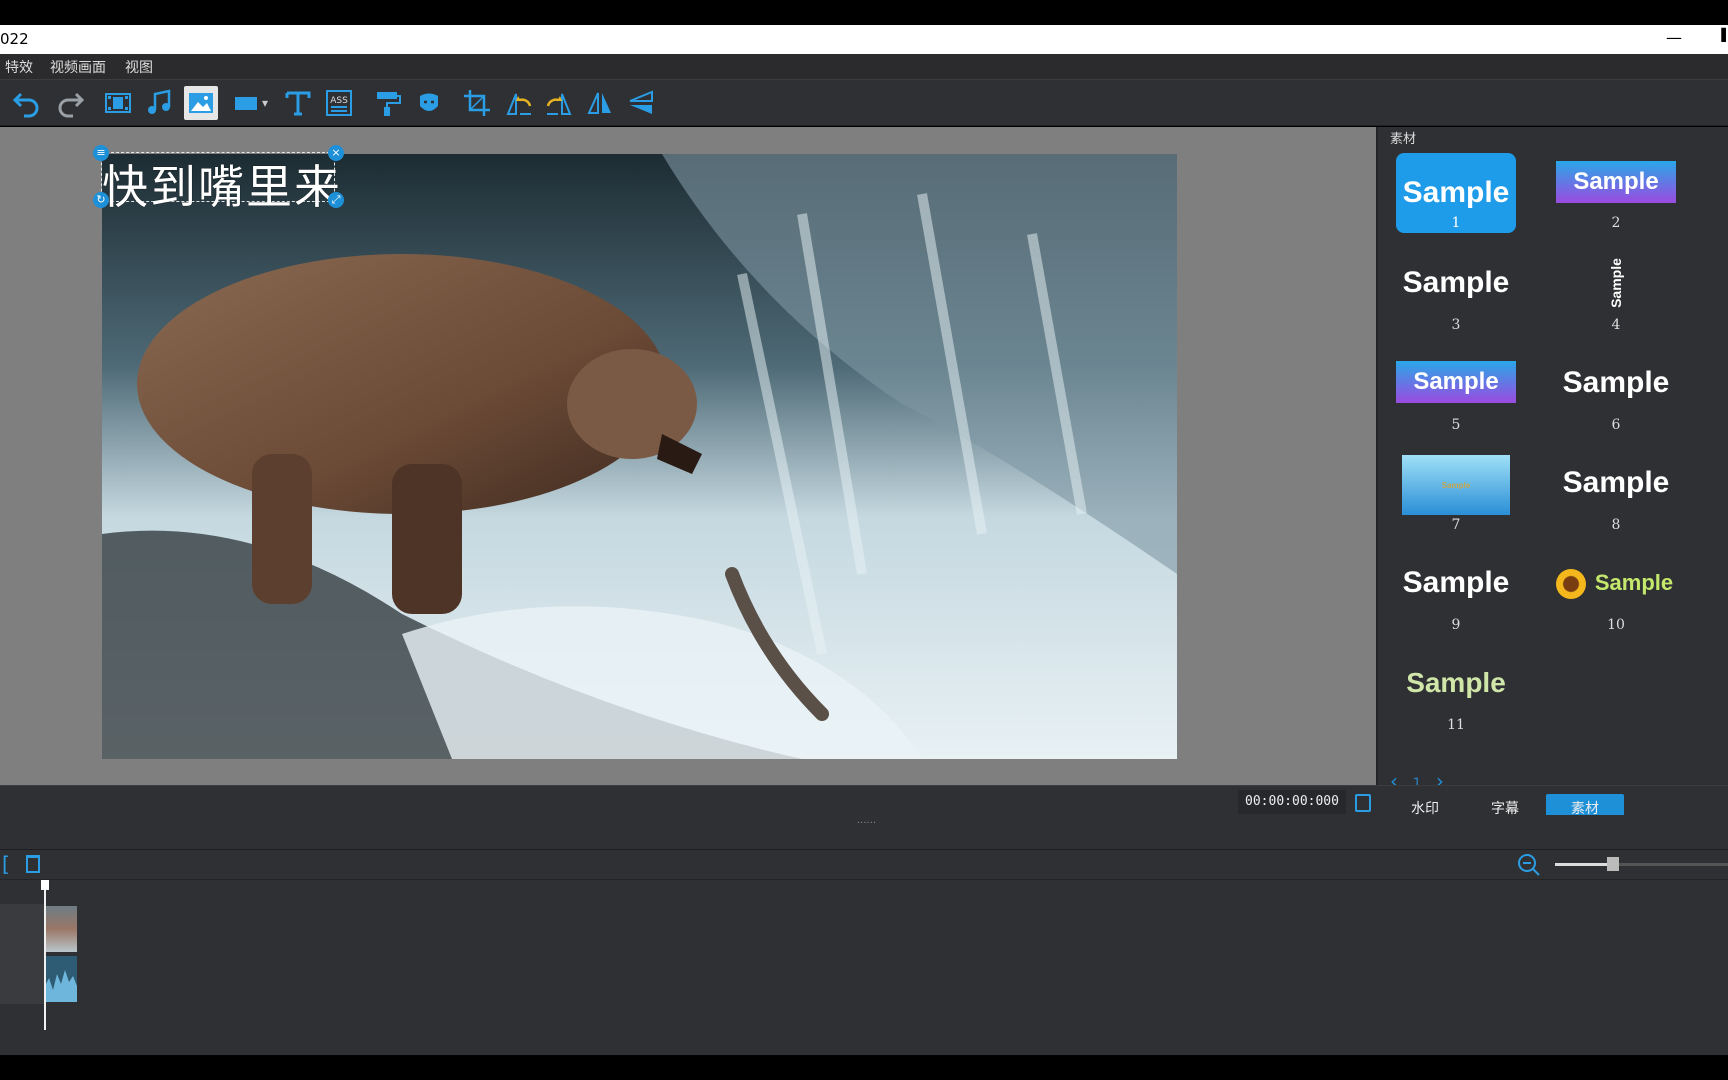 The width and height of the screenshot is (1728, 1080). Describe the element at coordinates (559, 103) in the screenshot. I see `rotate-right-icon` at that location.